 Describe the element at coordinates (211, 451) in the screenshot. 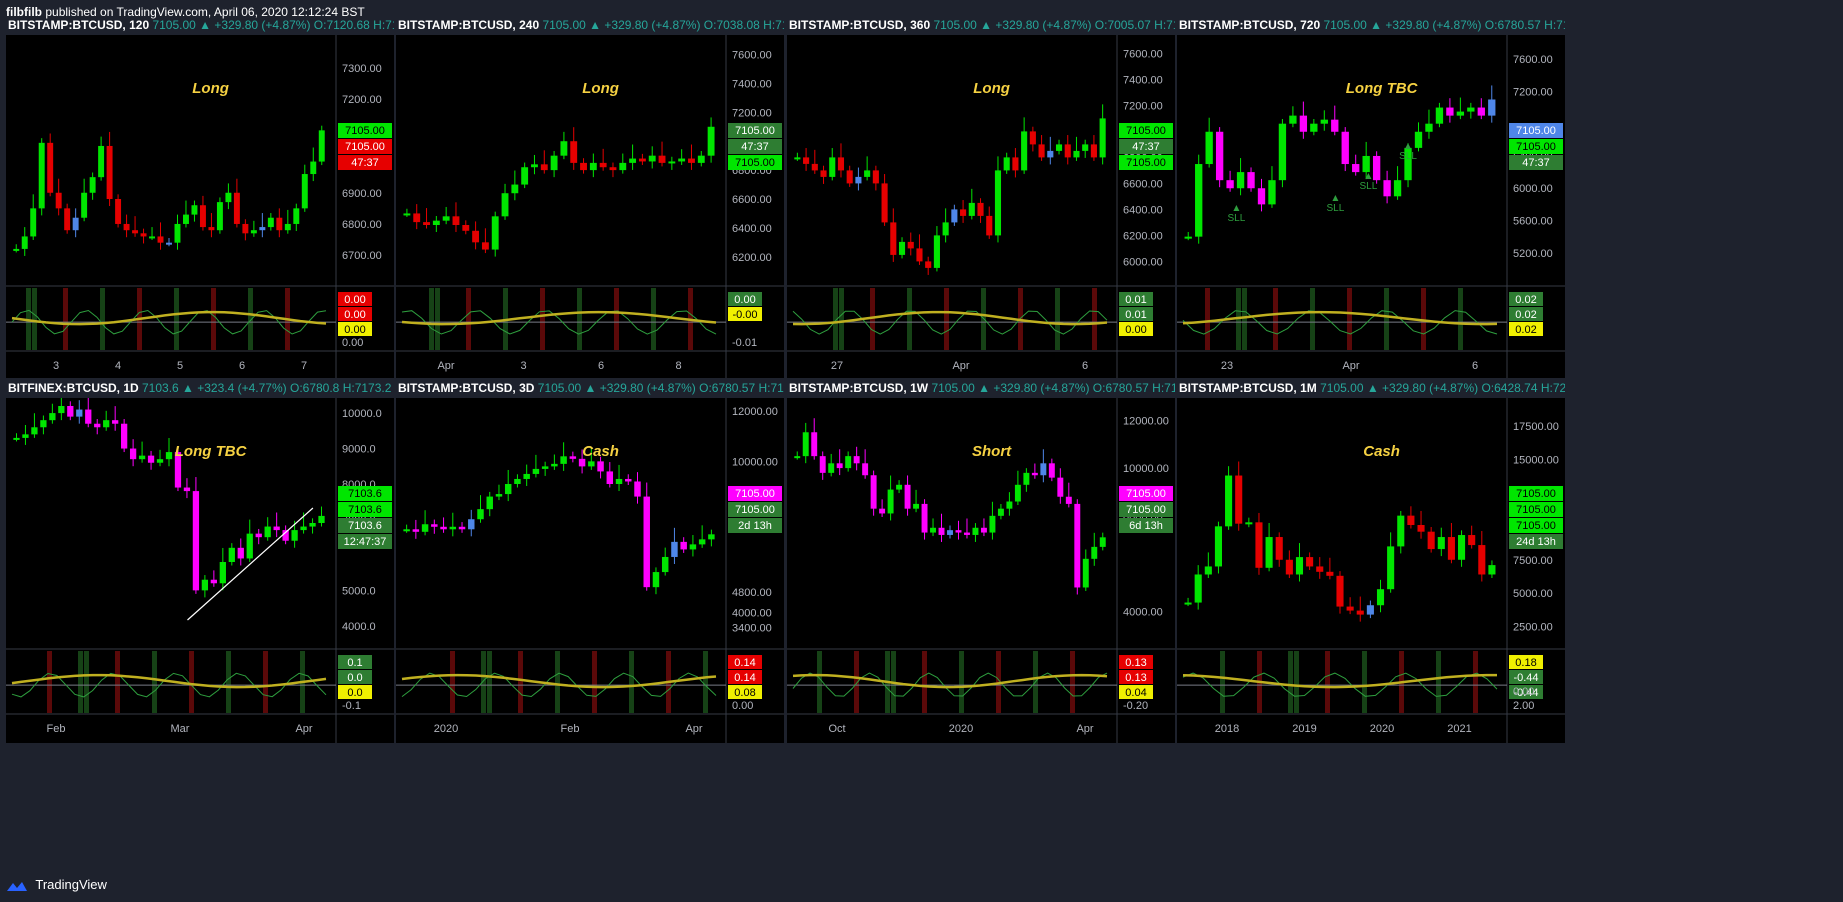

I see `annotation-label: Long TBC` at that location.